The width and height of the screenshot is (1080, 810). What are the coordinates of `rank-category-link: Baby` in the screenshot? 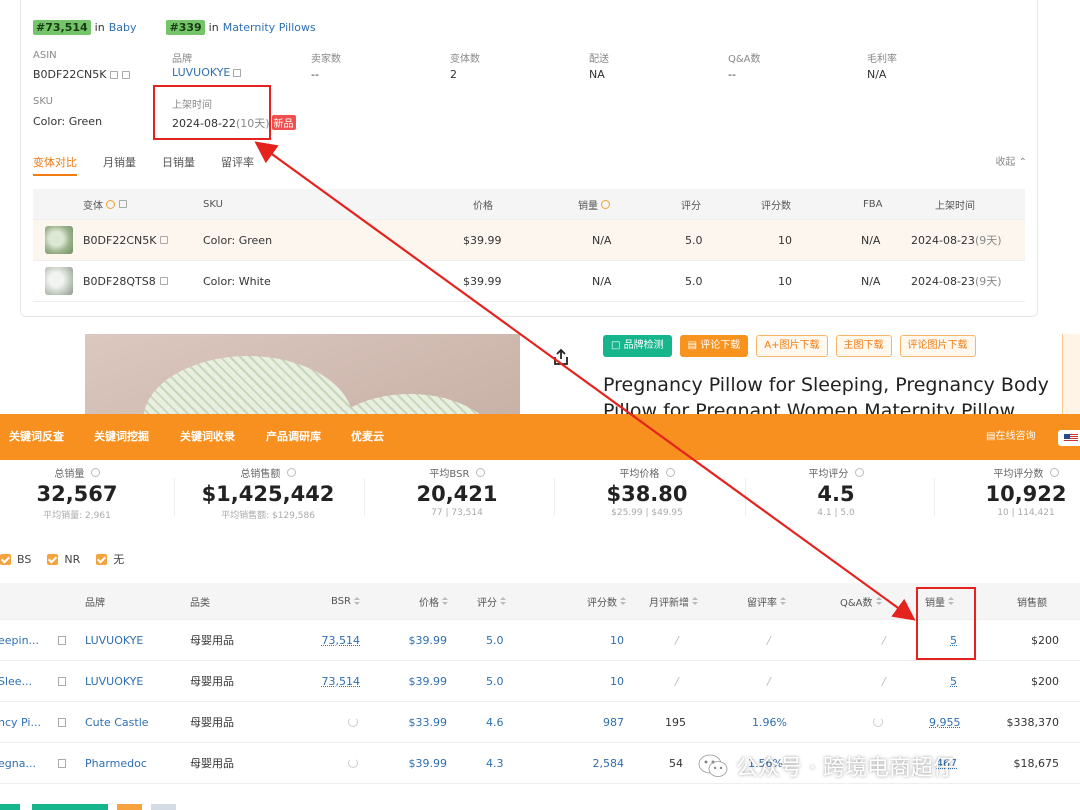 It's located at (123, 27).